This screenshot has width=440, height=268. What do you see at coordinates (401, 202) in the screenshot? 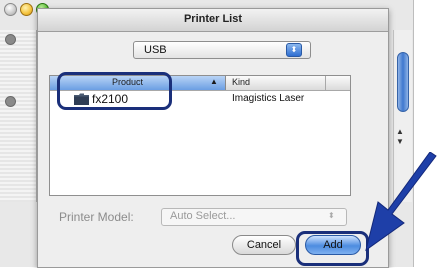
I see `annotation-arrow-icon` at bounding box center [401, 202].